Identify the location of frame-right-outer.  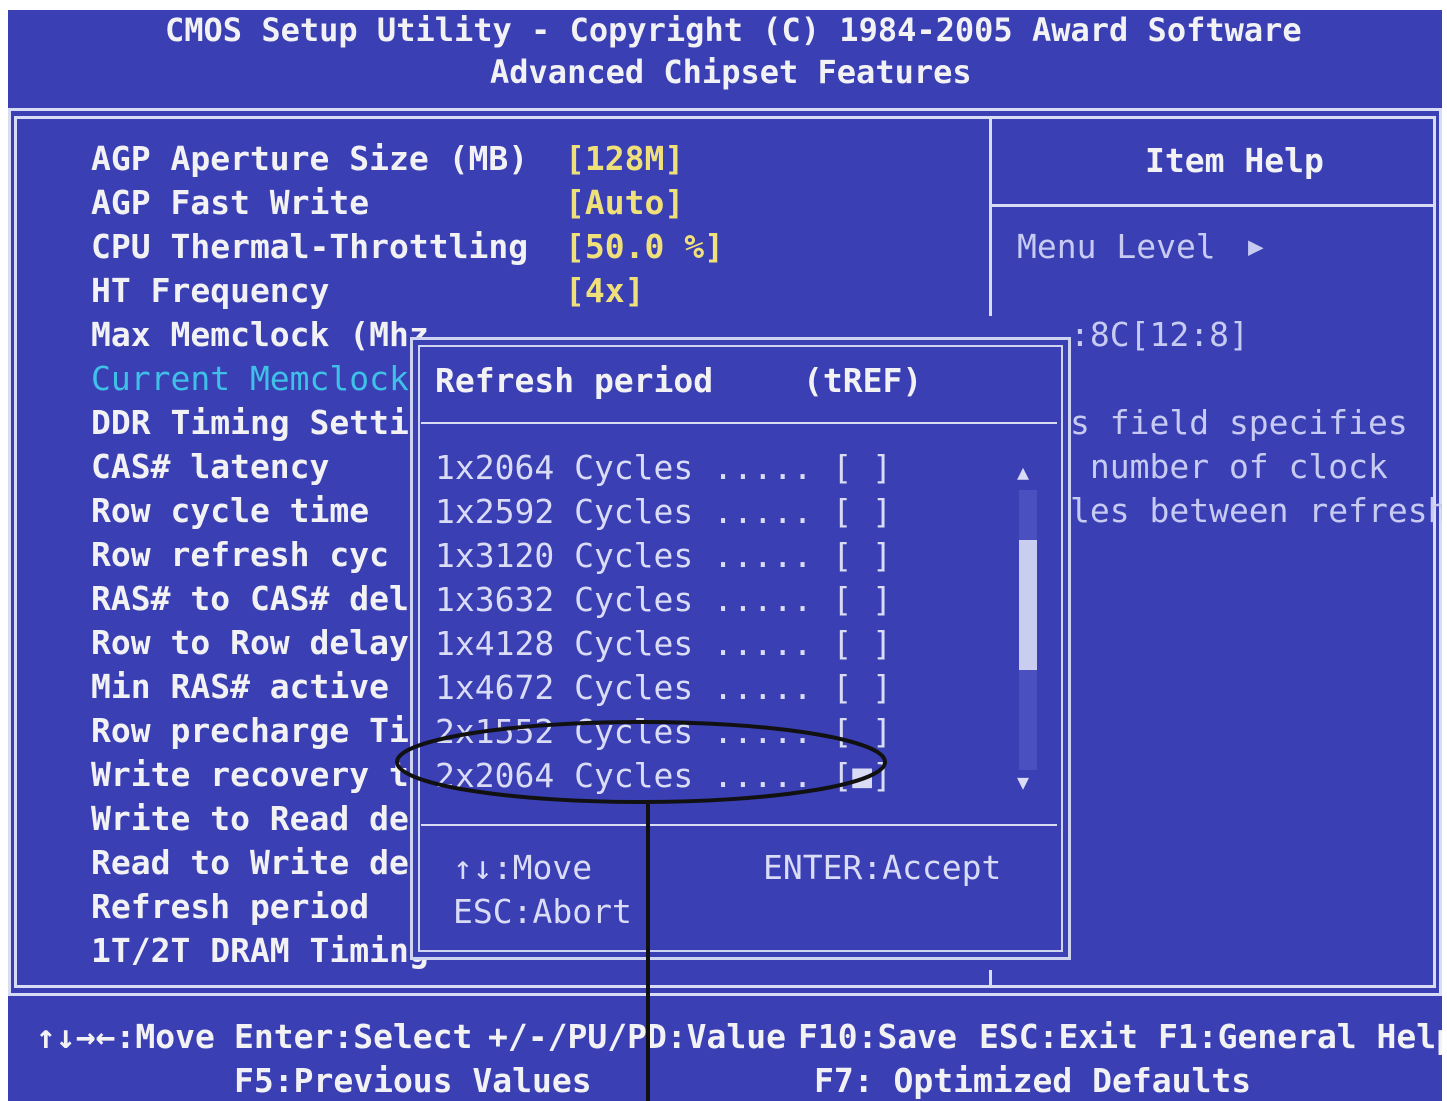
(1440, 552).